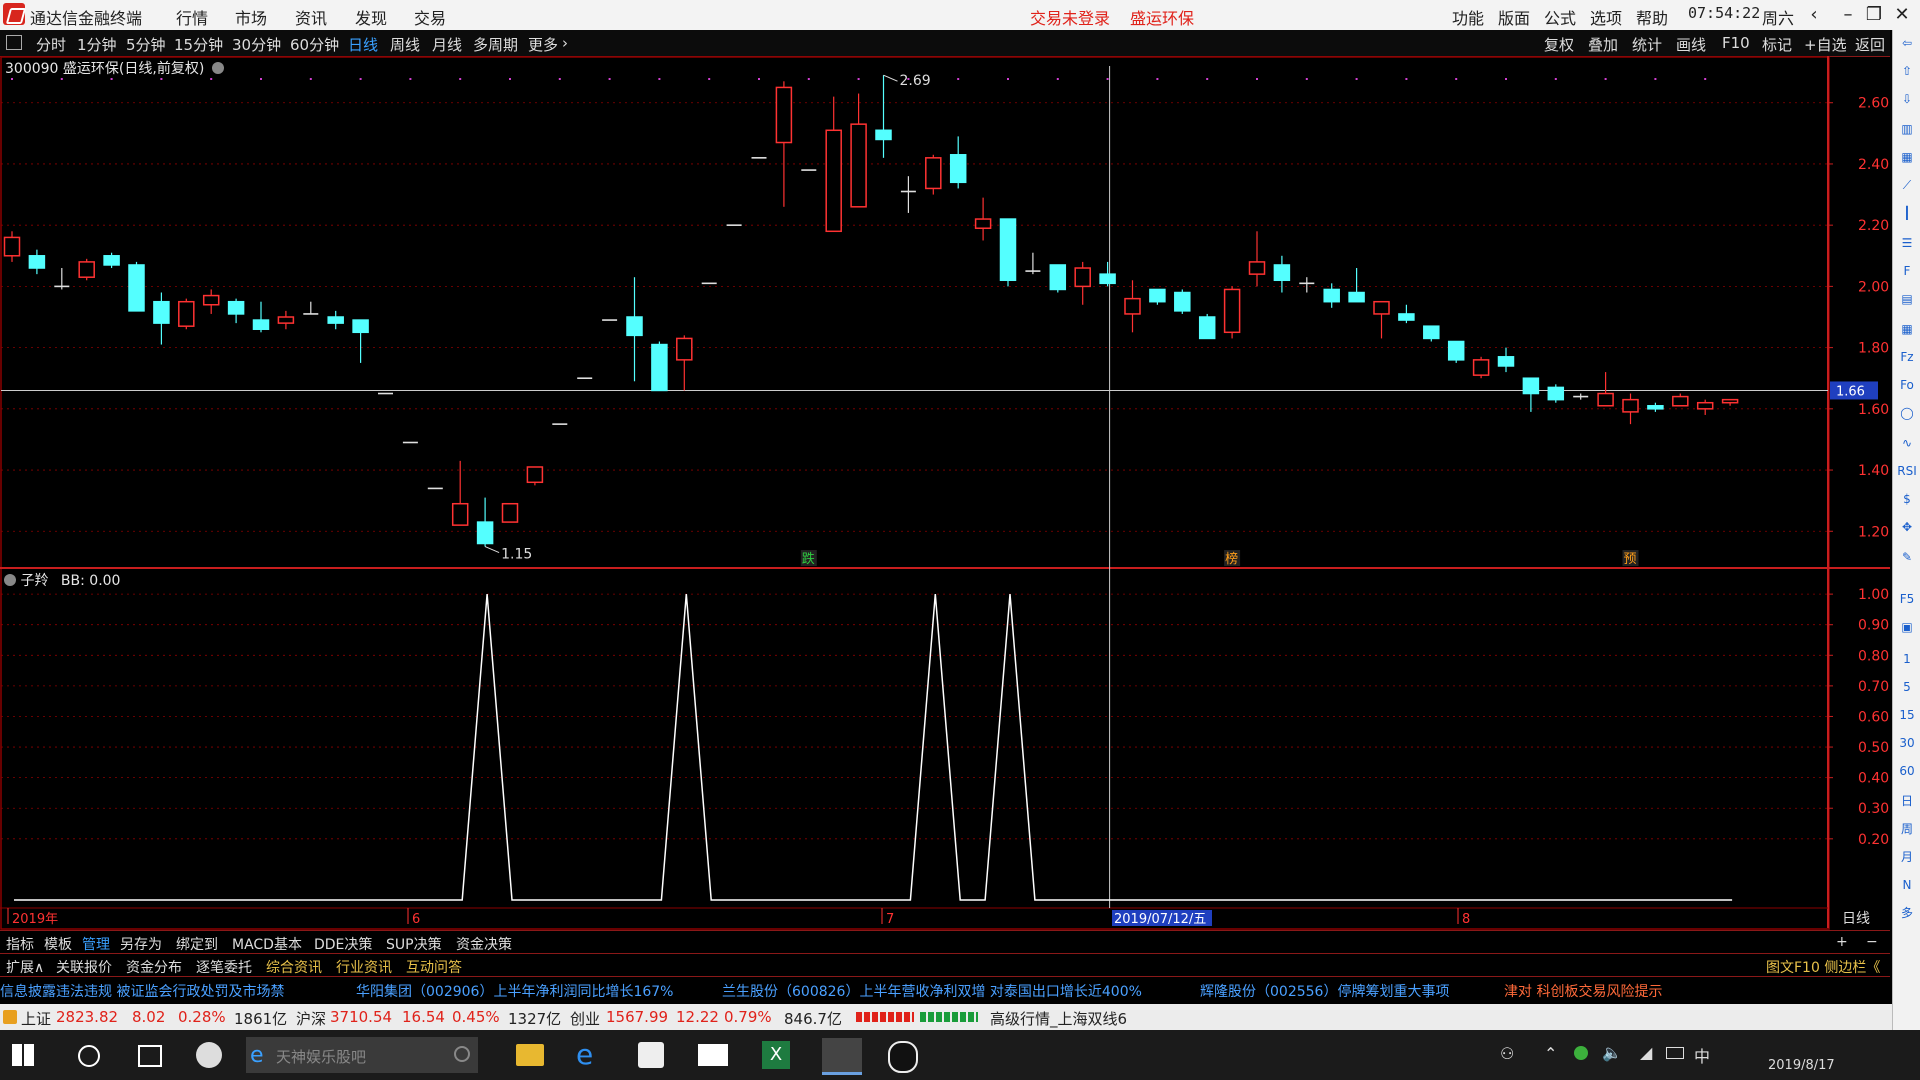 The image size is (1920, 1080). Describe the element at coordinates (495, 44) in the screenshot. I see `period-multi: 多周期` at that location.